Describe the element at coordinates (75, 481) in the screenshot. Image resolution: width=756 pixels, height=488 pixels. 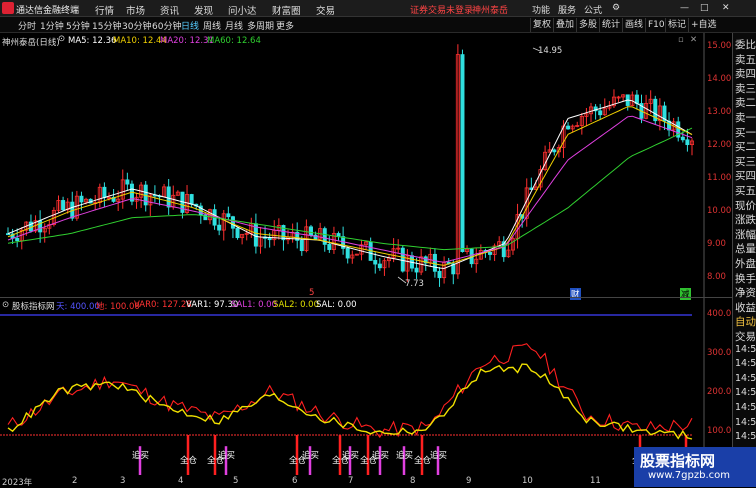
I see `date-label: 2` at that location.